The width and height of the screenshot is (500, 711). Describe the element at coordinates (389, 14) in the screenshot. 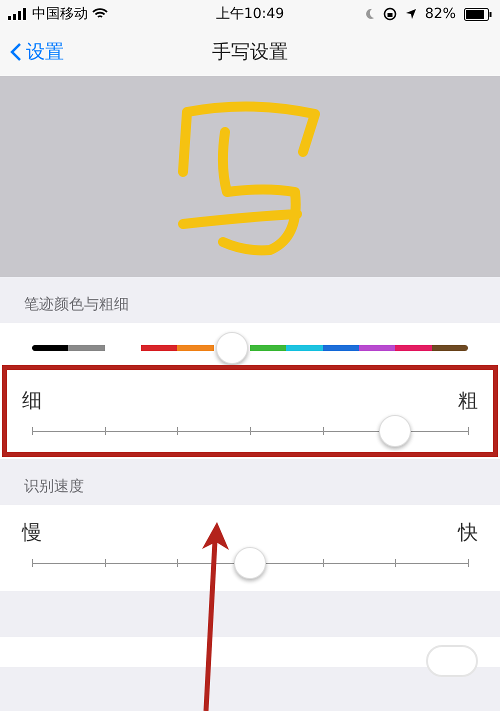

I see `rotation-lock-icon` at that location.